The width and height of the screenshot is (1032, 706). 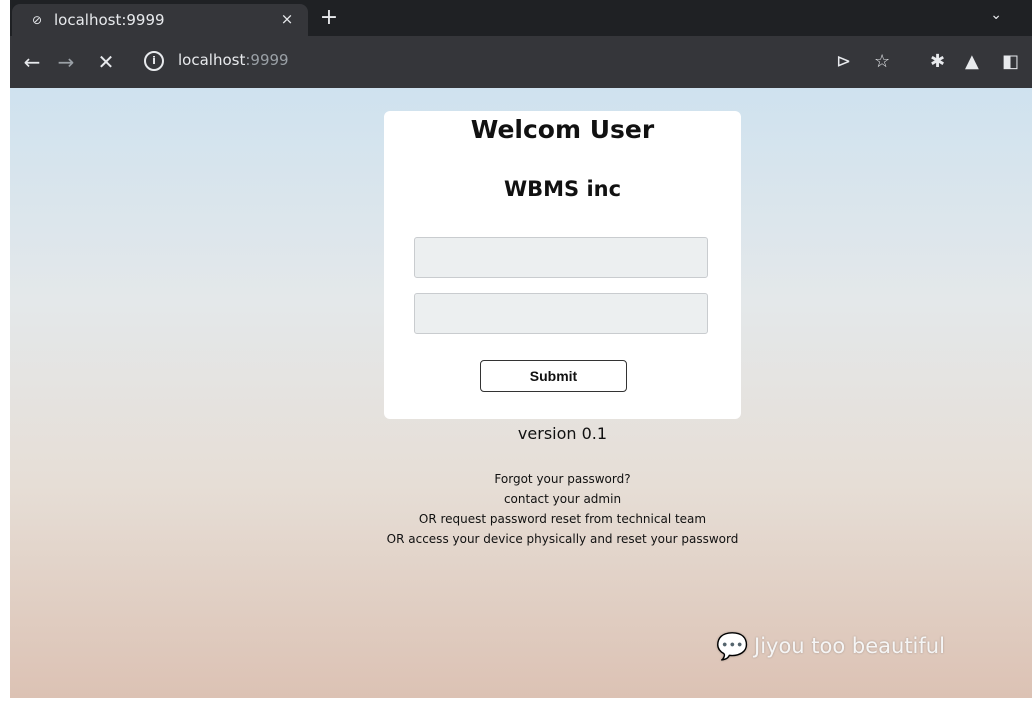 What do you see at coordinates (996, 15) in the screenshot?
I see `tab-search-chevron-icon: ⌄` at bounding box center [996, 15].